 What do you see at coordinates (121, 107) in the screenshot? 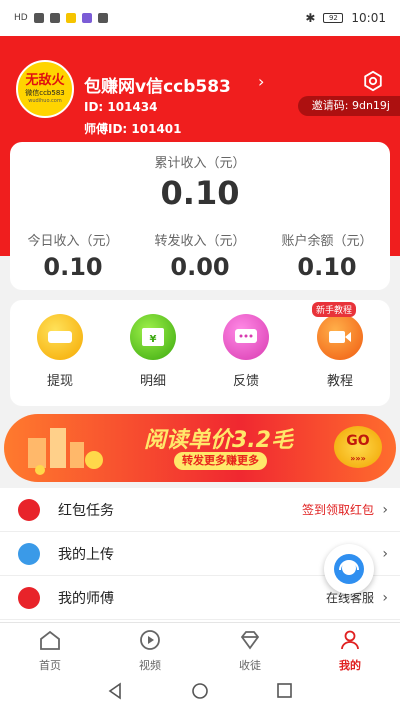
I see `user-id: ID: 101434` at bounding box center [121, 107].